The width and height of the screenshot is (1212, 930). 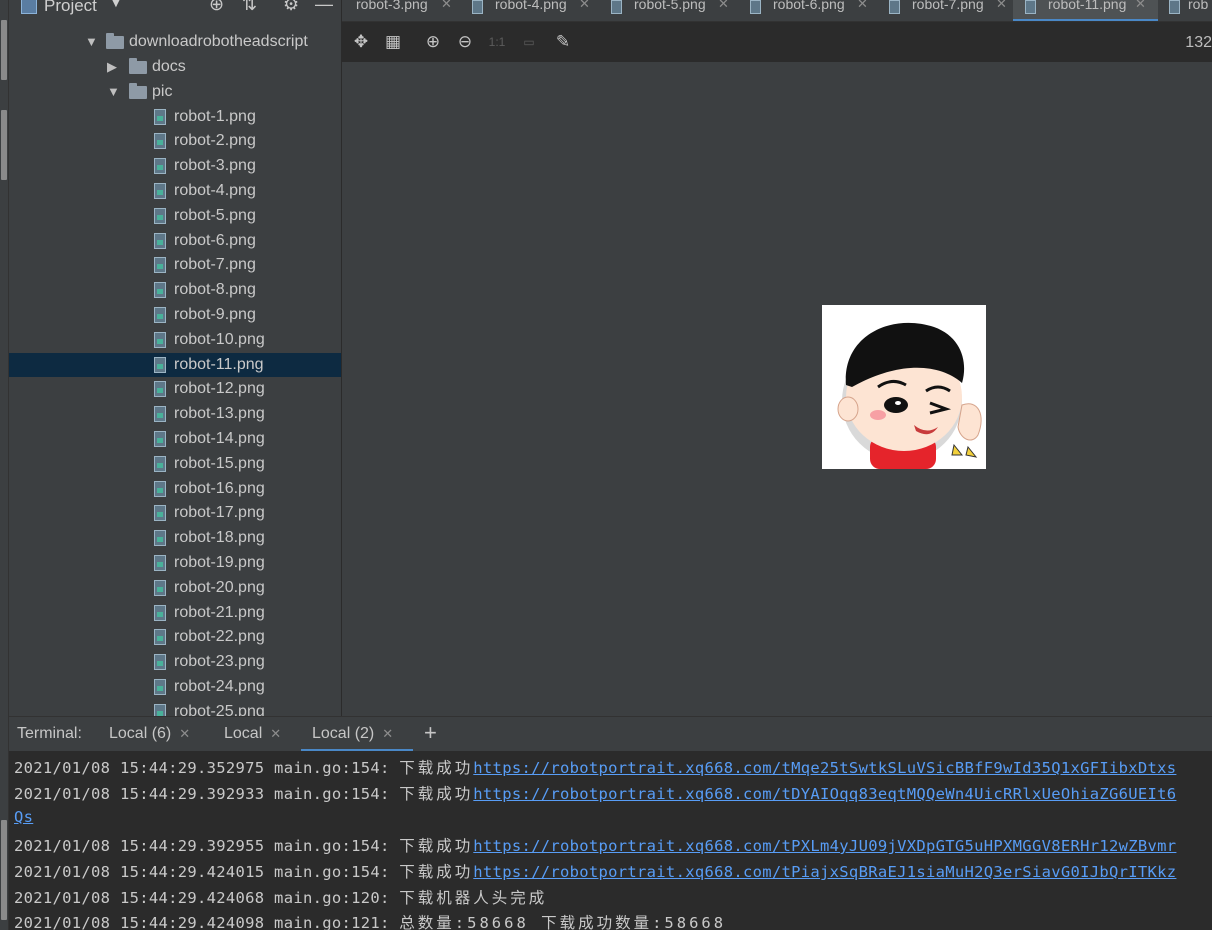 I want to click on terminal-tab-local-6: Local (6) ✕, so click(x=149, y=734).